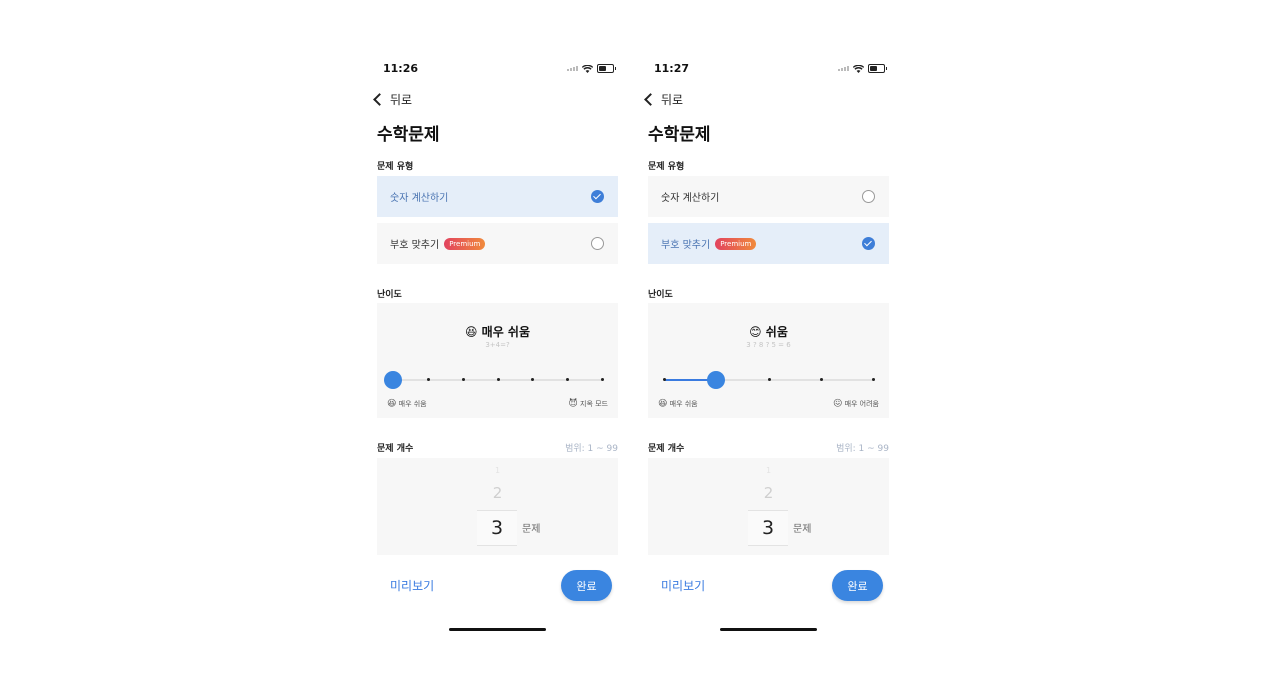 Image resolution: width=1280 pixels, height=679 pixels. I want to click on slider-max-text: 지옥 모드, so click(594, 404).